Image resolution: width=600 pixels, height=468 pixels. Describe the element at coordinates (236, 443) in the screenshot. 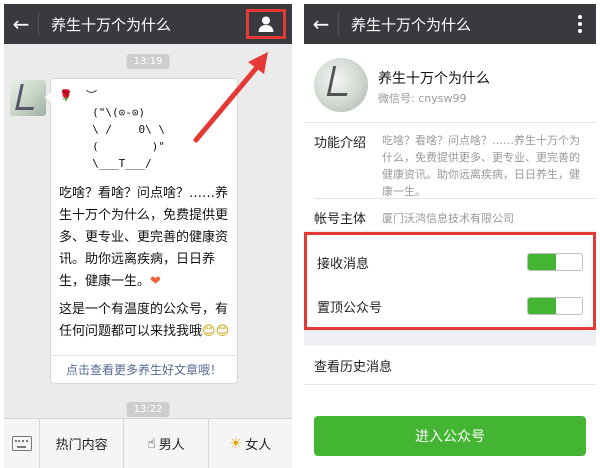

I see `sun-icon: ☀` at that location.